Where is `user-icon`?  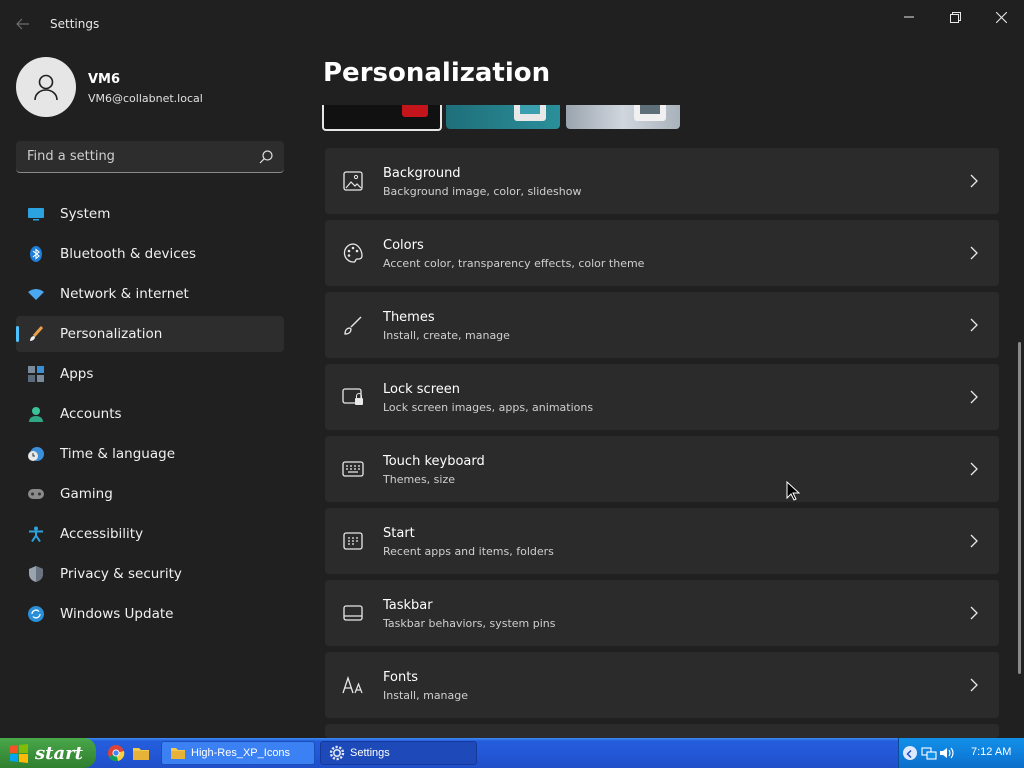 user-icon is located at coordinates (46, 87).